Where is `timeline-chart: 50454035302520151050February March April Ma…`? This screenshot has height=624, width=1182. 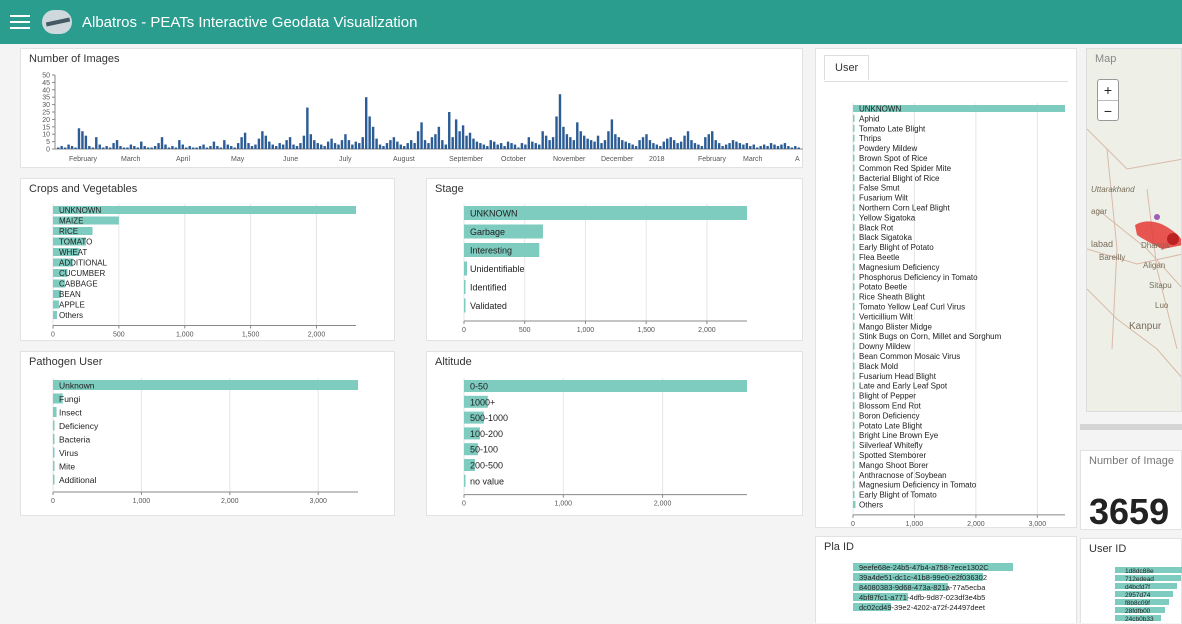 timeline-chart: 50454035302520151050February March April Ma… is located at coordinates (412, 109).